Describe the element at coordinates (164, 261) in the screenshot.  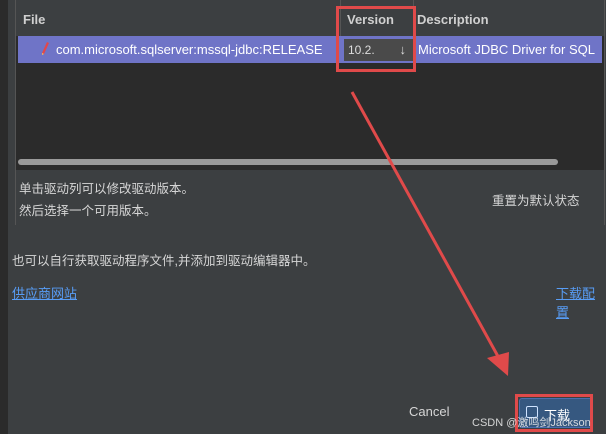
I see `info-text: 也可以自行获取驱动程序文件,并添加到驱动编辑器中。` at that location.